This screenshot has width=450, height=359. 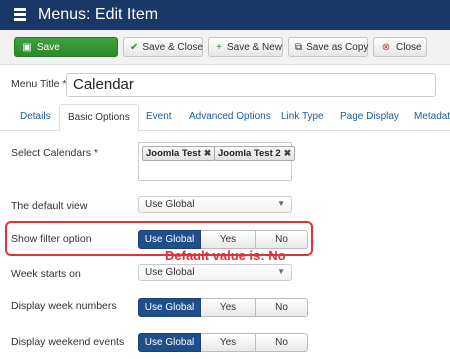 What do you see at coordinates (35, 116) in the screenshot?
I see `tab-details: Details` at bounding box center [35, 116].